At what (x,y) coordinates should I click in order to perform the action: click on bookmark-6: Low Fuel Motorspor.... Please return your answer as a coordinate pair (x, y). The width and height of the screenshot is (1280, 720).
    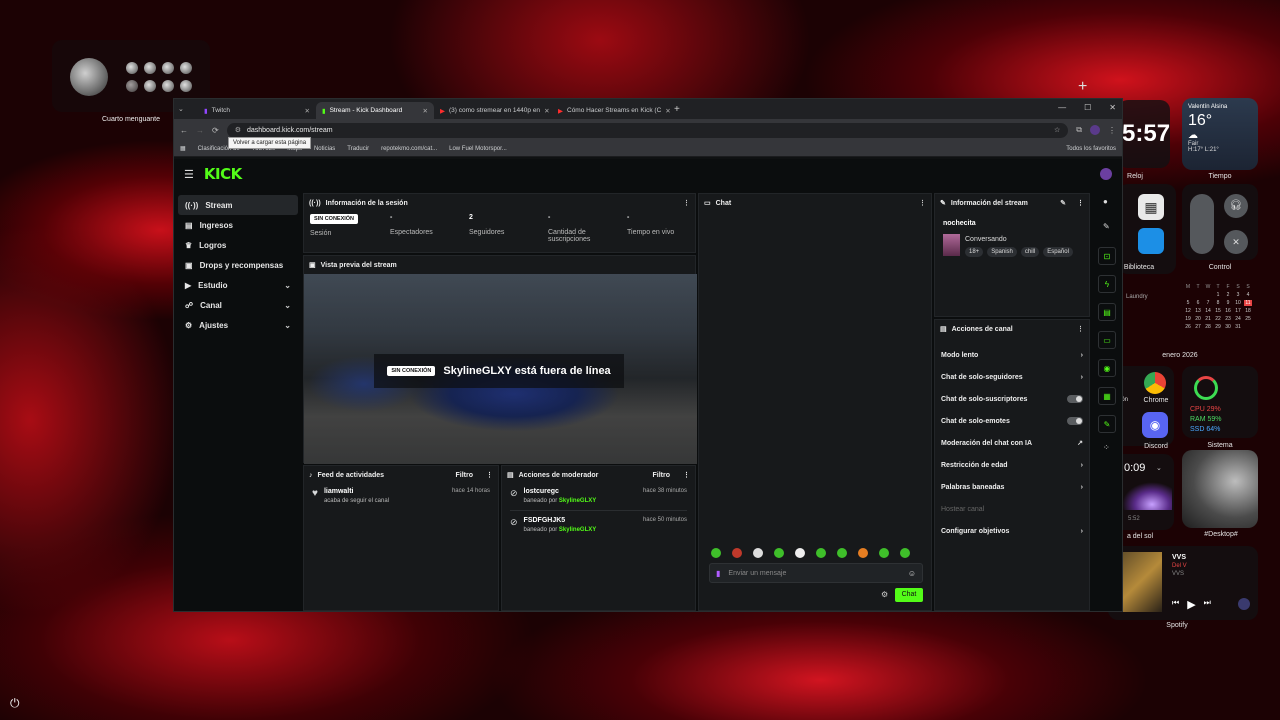
    Looking at the image, I should click on (478, 149).